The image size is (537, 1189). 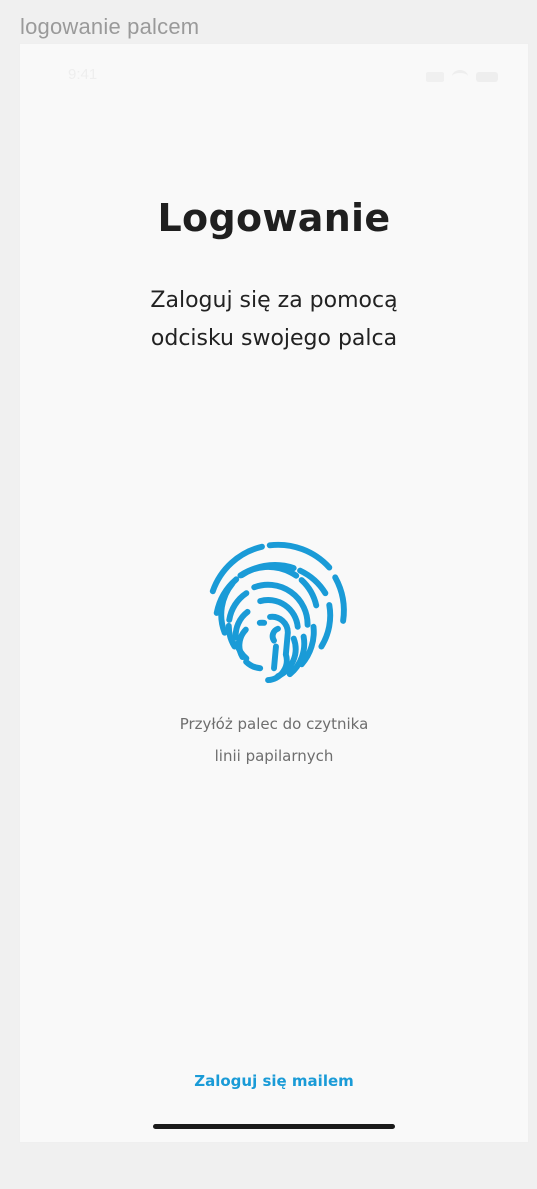 What do you see at coordinates (487, 76) in the screenshot?
I see `battery-icon` at bounding box center [487, 76].